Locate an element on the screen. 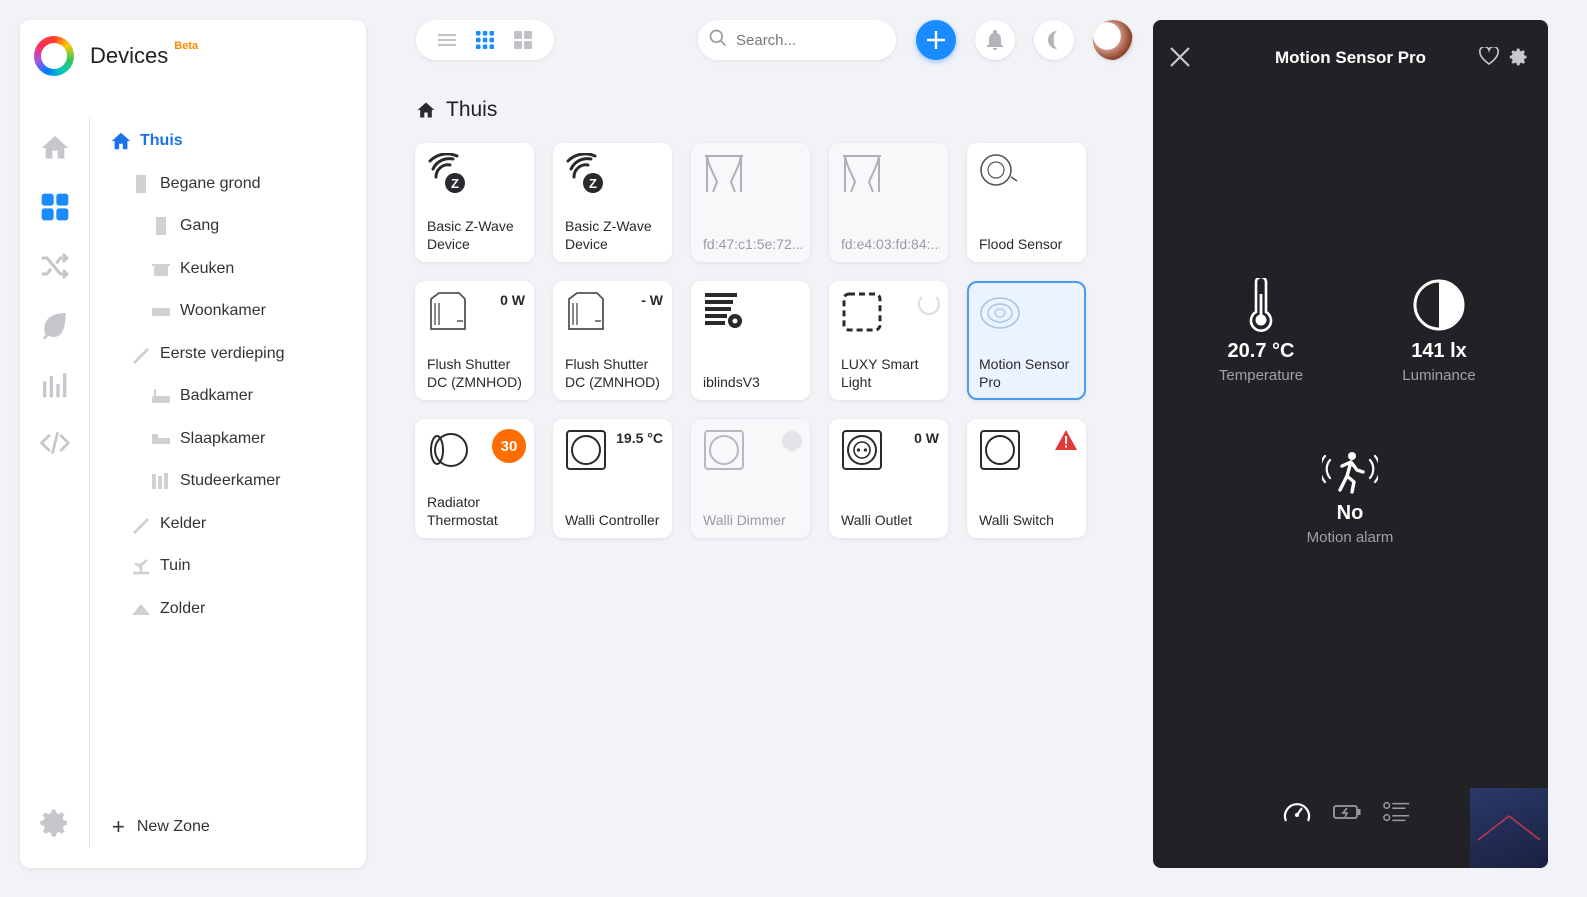  dark-mode-button is located at coordinates (1054, 40).